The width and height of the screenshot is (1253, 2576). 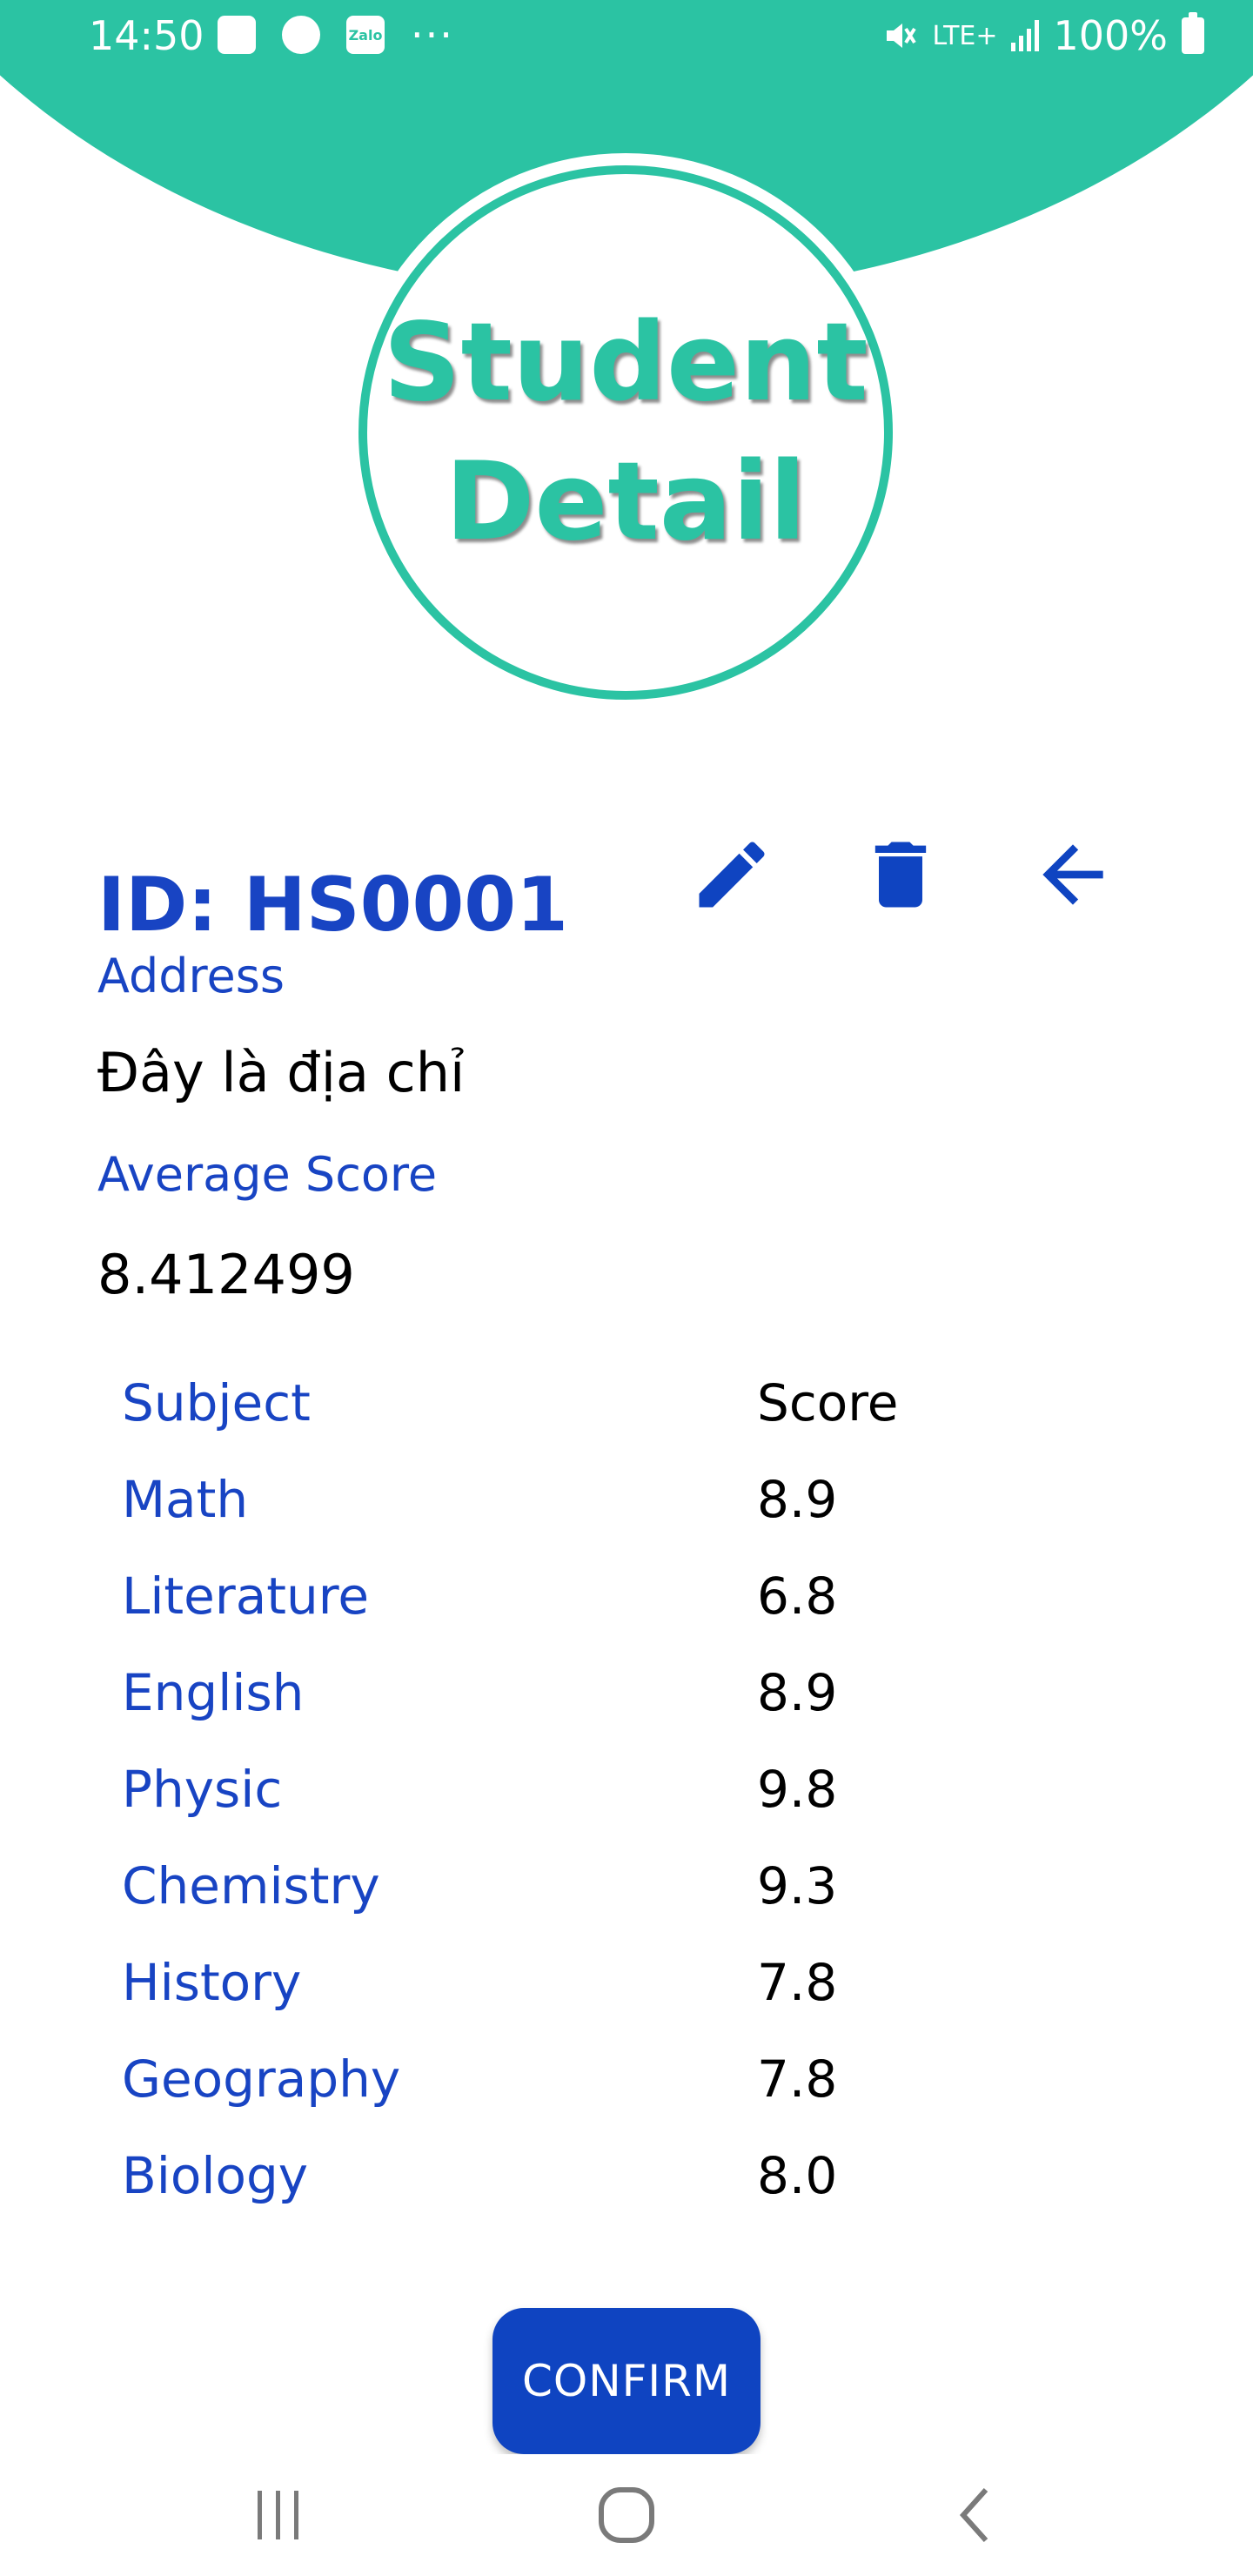 What do you see at coordinates (332, 906) in the screenshot?
I see `student-id: ID: HS0001` at bounding box center [332, 906].